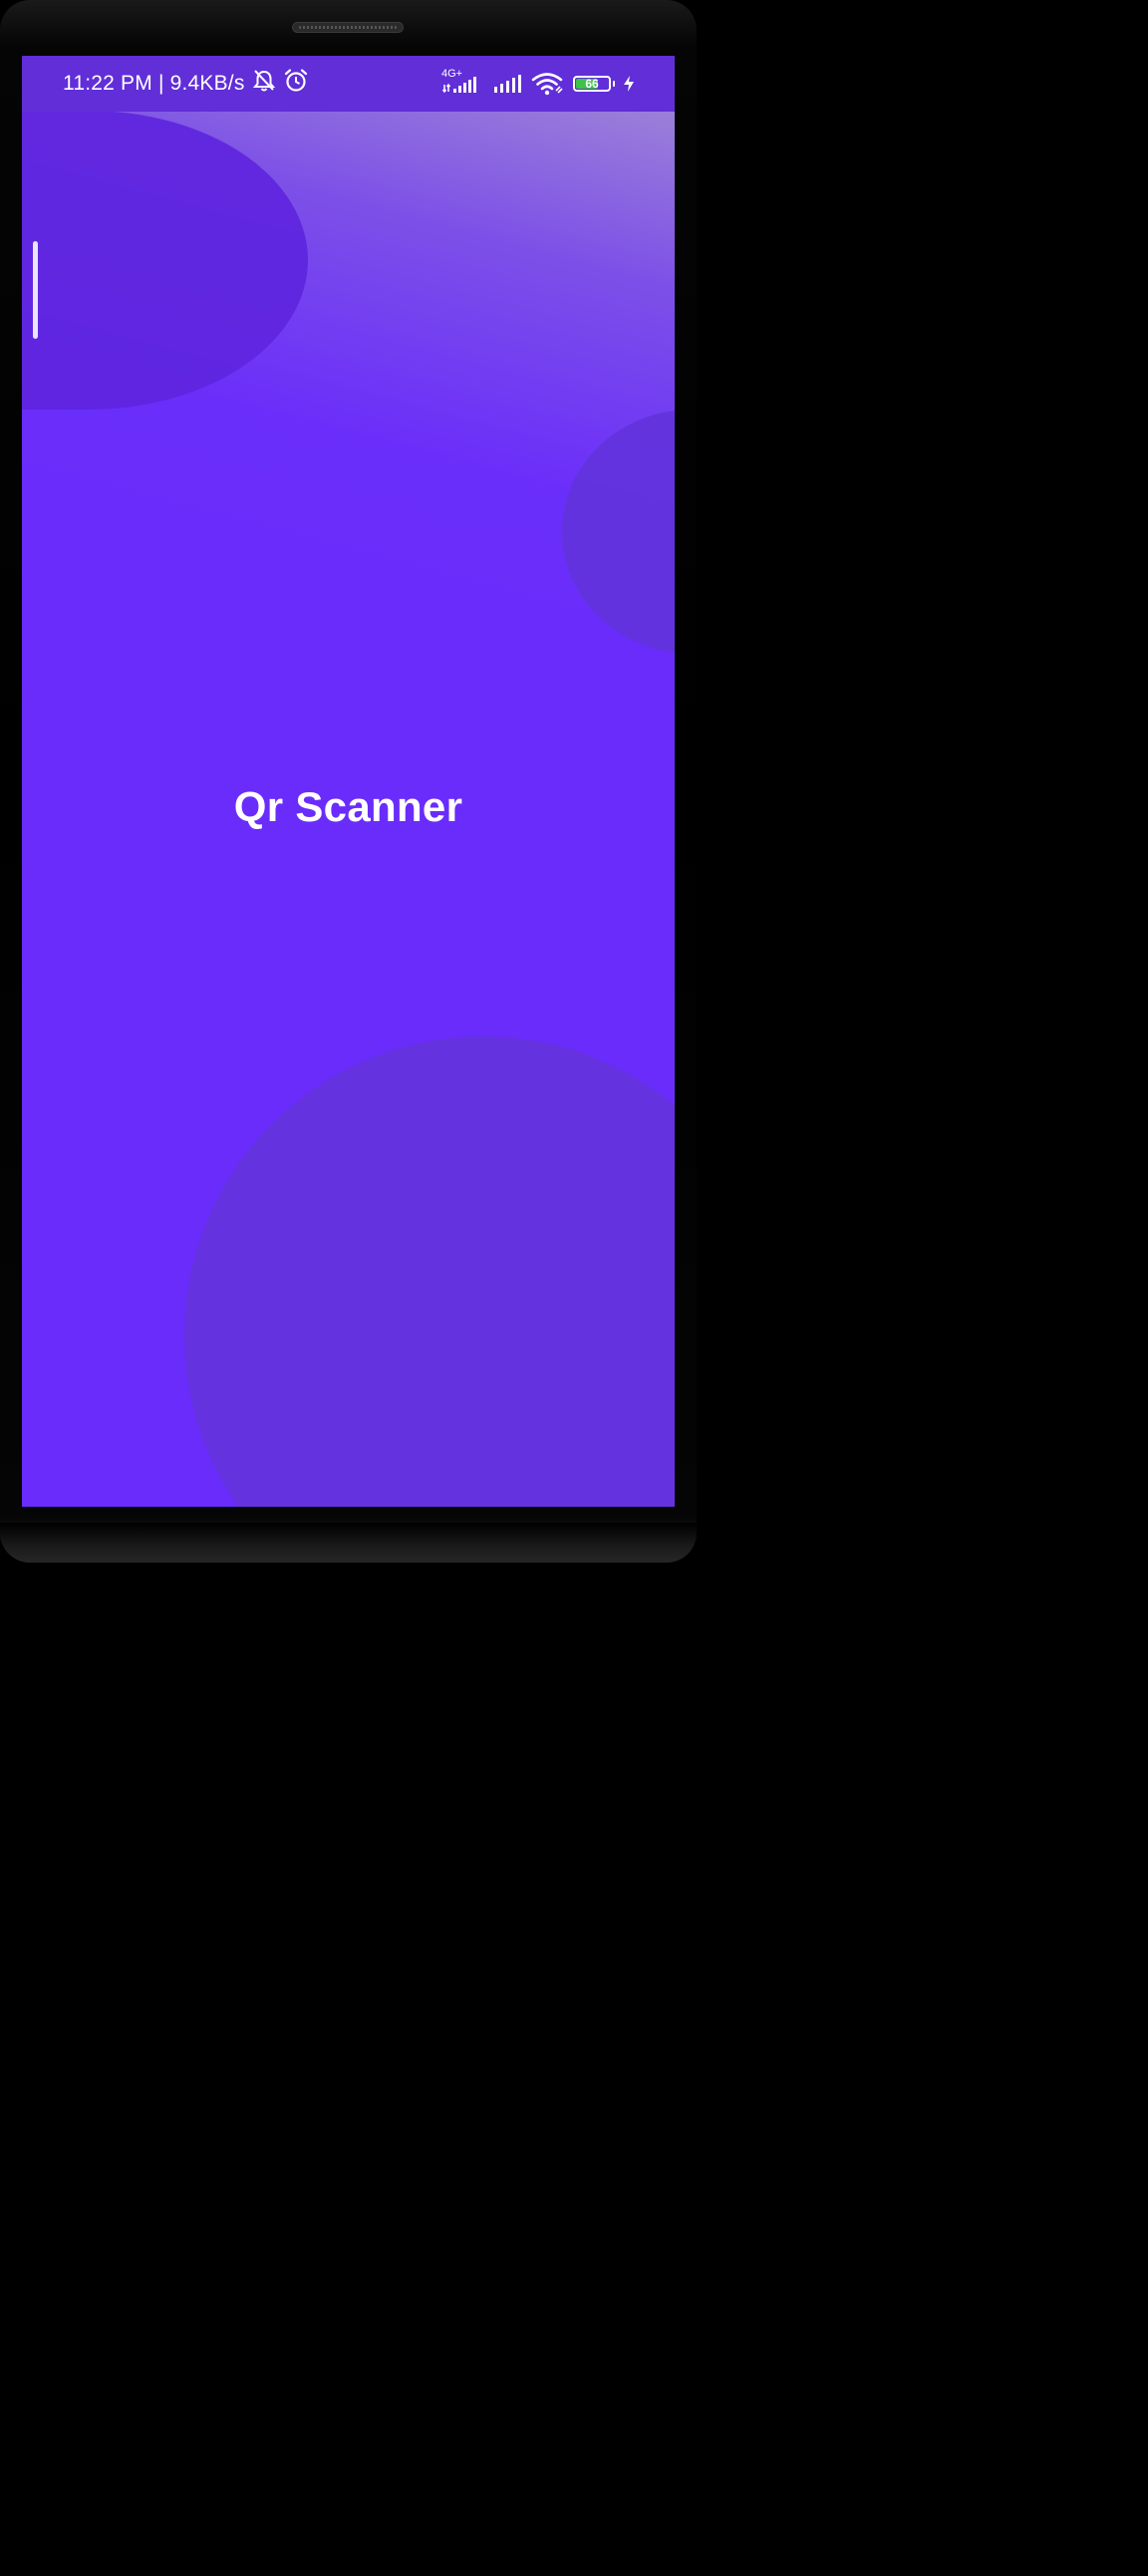 This screenshot has width=1148, height=2576. I want to click on status-network-speed: 9.4KB/s, so click(207, 83).